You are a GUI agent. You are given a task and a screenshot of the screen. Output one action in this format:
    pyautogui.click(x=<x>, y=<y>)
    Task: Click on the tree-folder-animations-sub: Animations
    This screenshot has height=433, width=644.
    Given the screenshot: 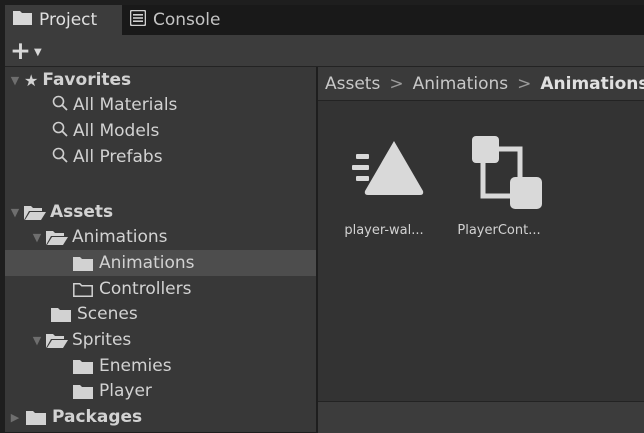 What is the action you would take?
    pyautogui.click(x=160, y=263)
    